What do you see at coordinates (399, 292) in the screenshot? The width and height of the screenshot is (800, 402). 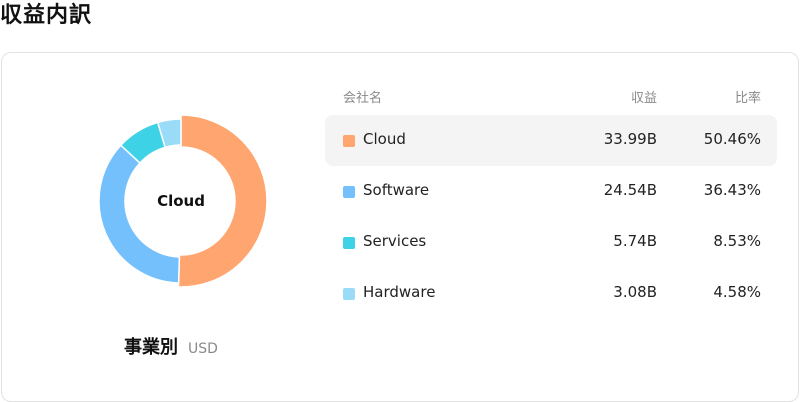 I see `segment-name: Hardware` at bounding box center [399, 292].